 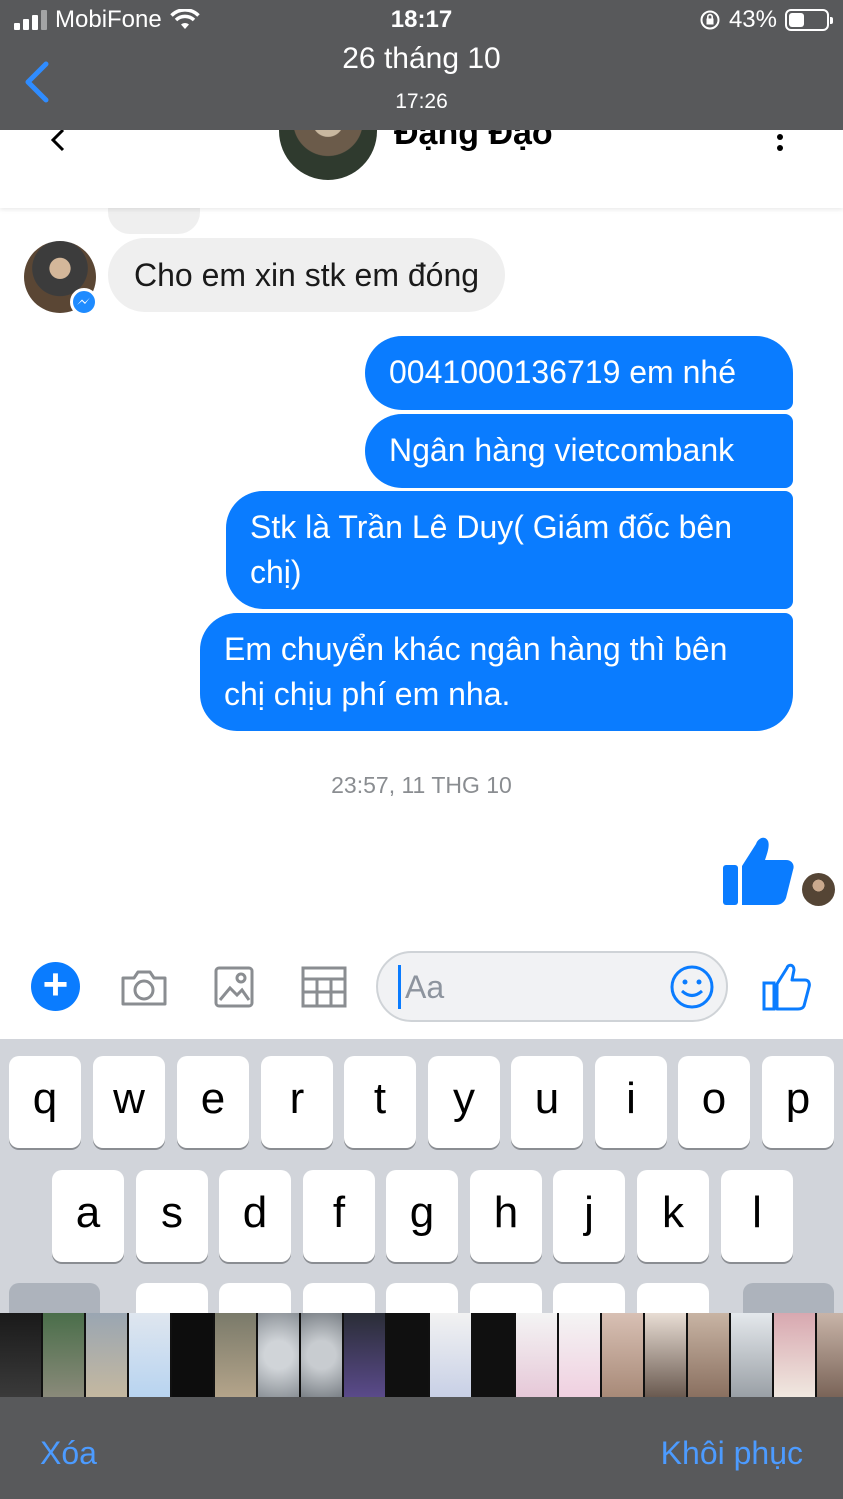 What do you see at coordinates (589, 1216) in the screenshot?
I see `key-j: j` at bounding box center [589, 1216].